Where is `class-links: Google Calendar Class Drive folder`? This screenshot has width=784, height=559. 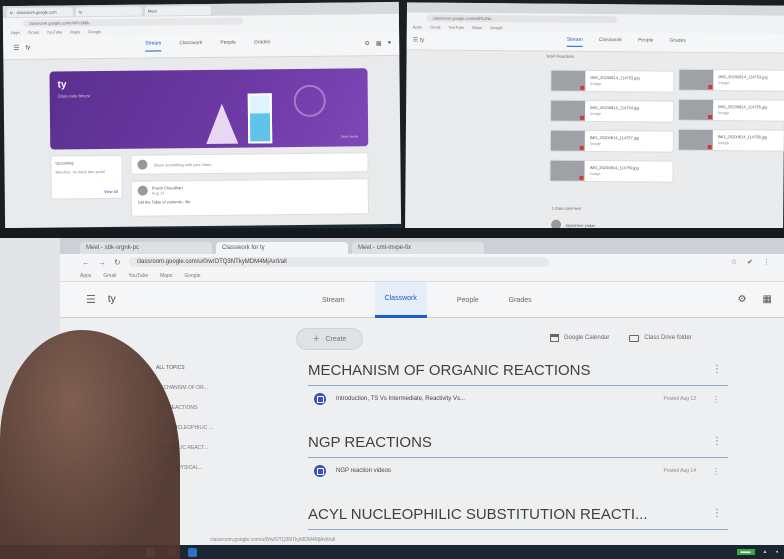
class-links: Google Calendar Class Drive folder is located at coordinates (621, 338).